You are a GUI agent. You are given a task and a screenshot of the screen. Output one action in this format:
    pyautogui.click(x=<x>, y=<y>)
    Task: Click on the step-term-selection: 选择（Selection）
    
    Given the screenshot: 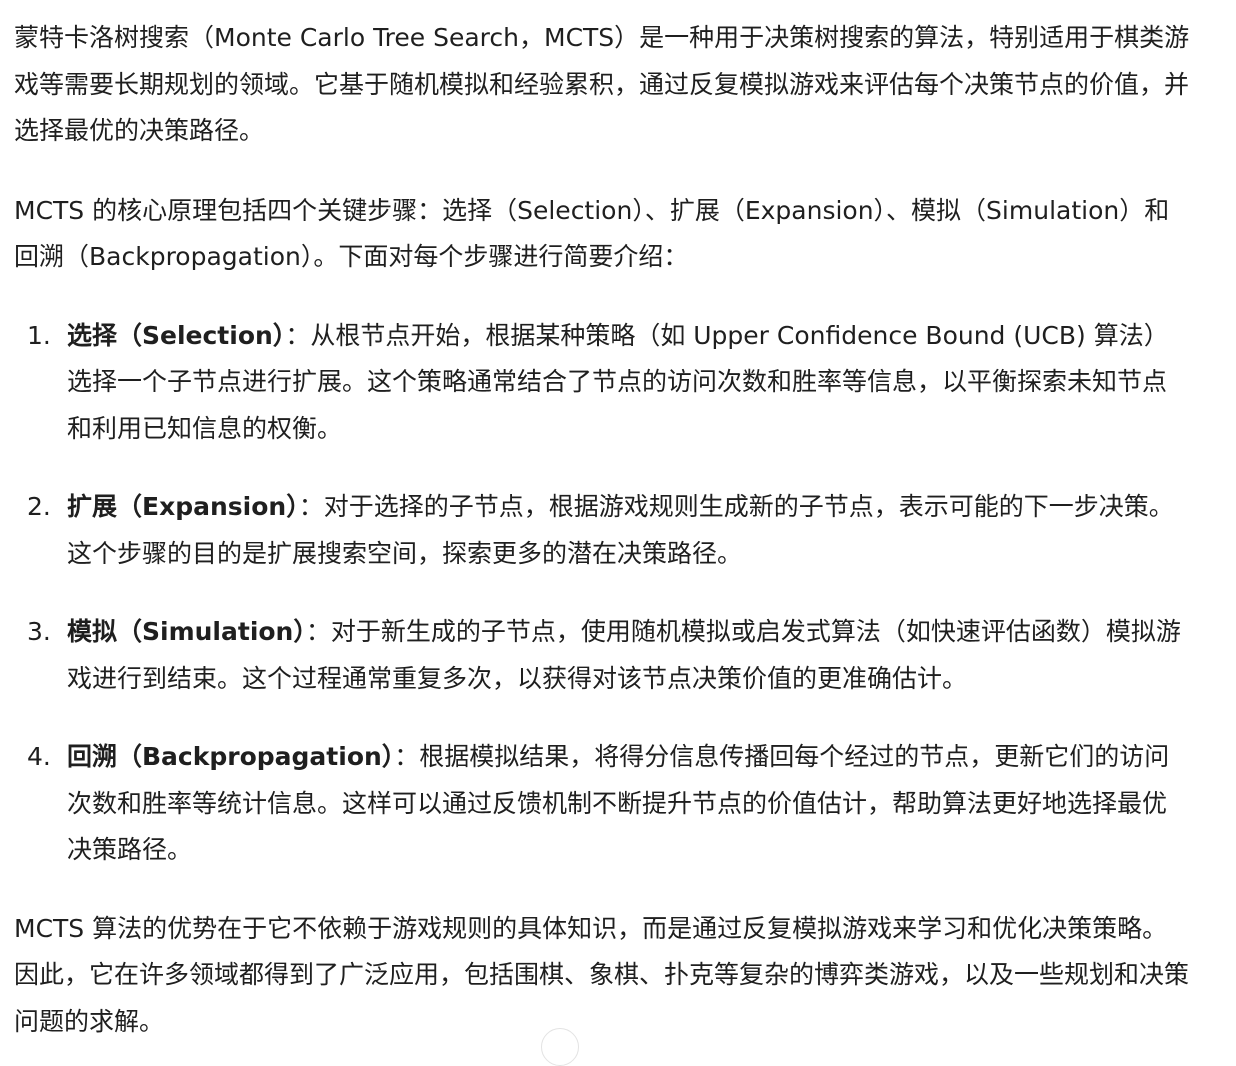 What is the action you would take?
    pyautogui.click(x=176, y=335)
    